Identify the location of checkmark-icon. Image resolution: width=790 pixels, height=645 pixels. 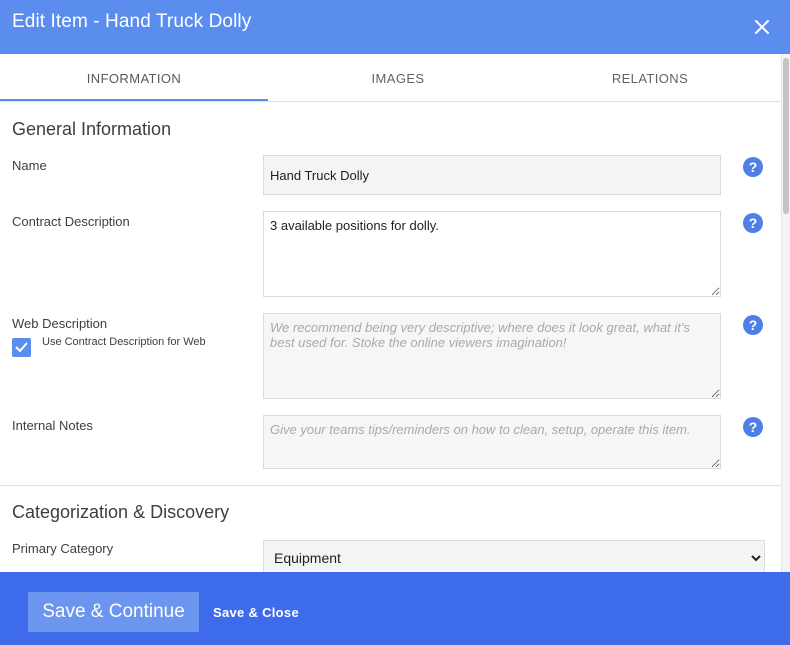
(21, 347).